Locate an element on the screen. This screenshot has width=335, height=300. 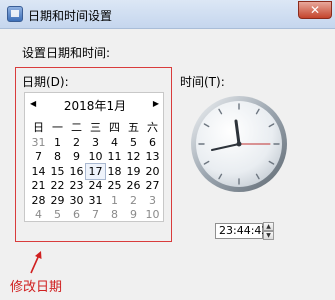
weekday-header: 三 is located at coordinates (95, 127).